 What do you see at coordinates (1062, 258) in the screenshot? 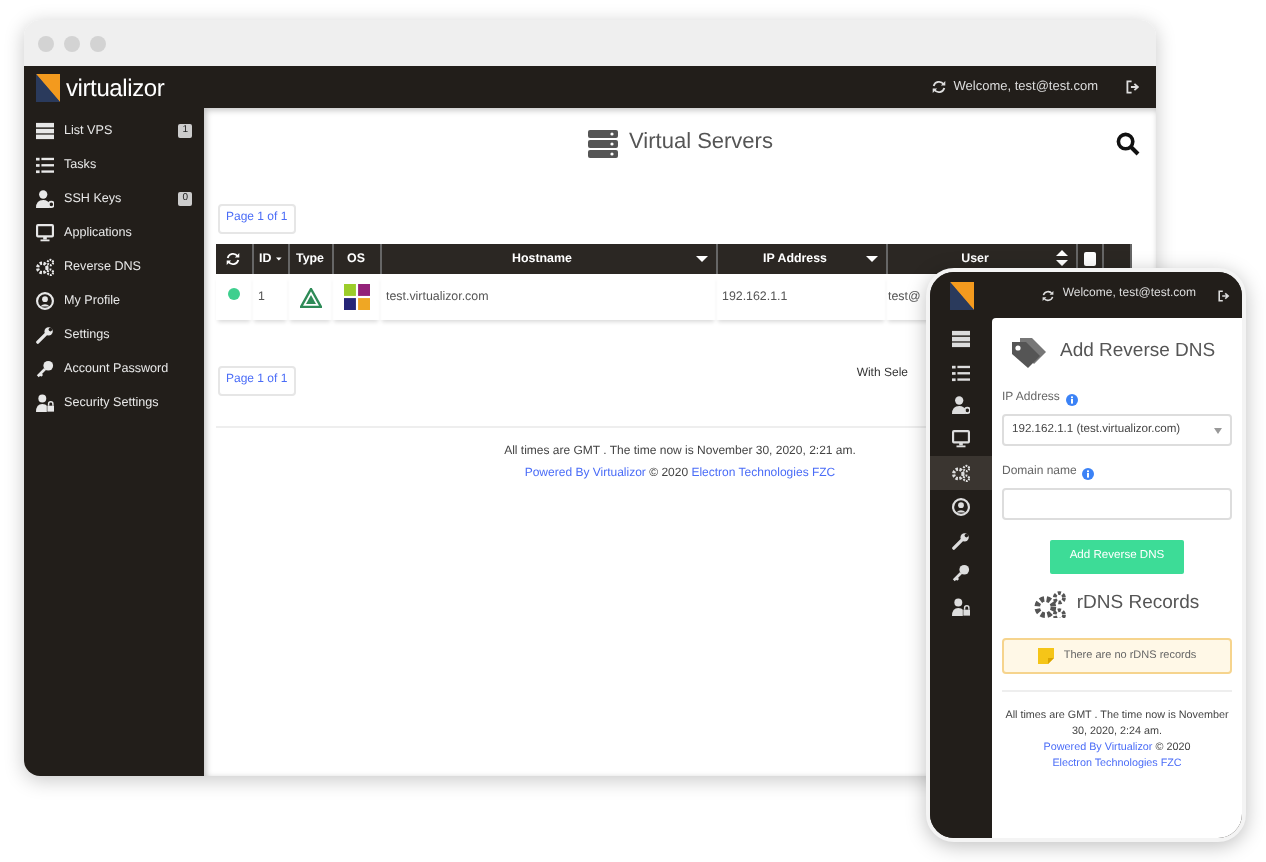
I see `sort-icon` at bounding box center [1062, 258].